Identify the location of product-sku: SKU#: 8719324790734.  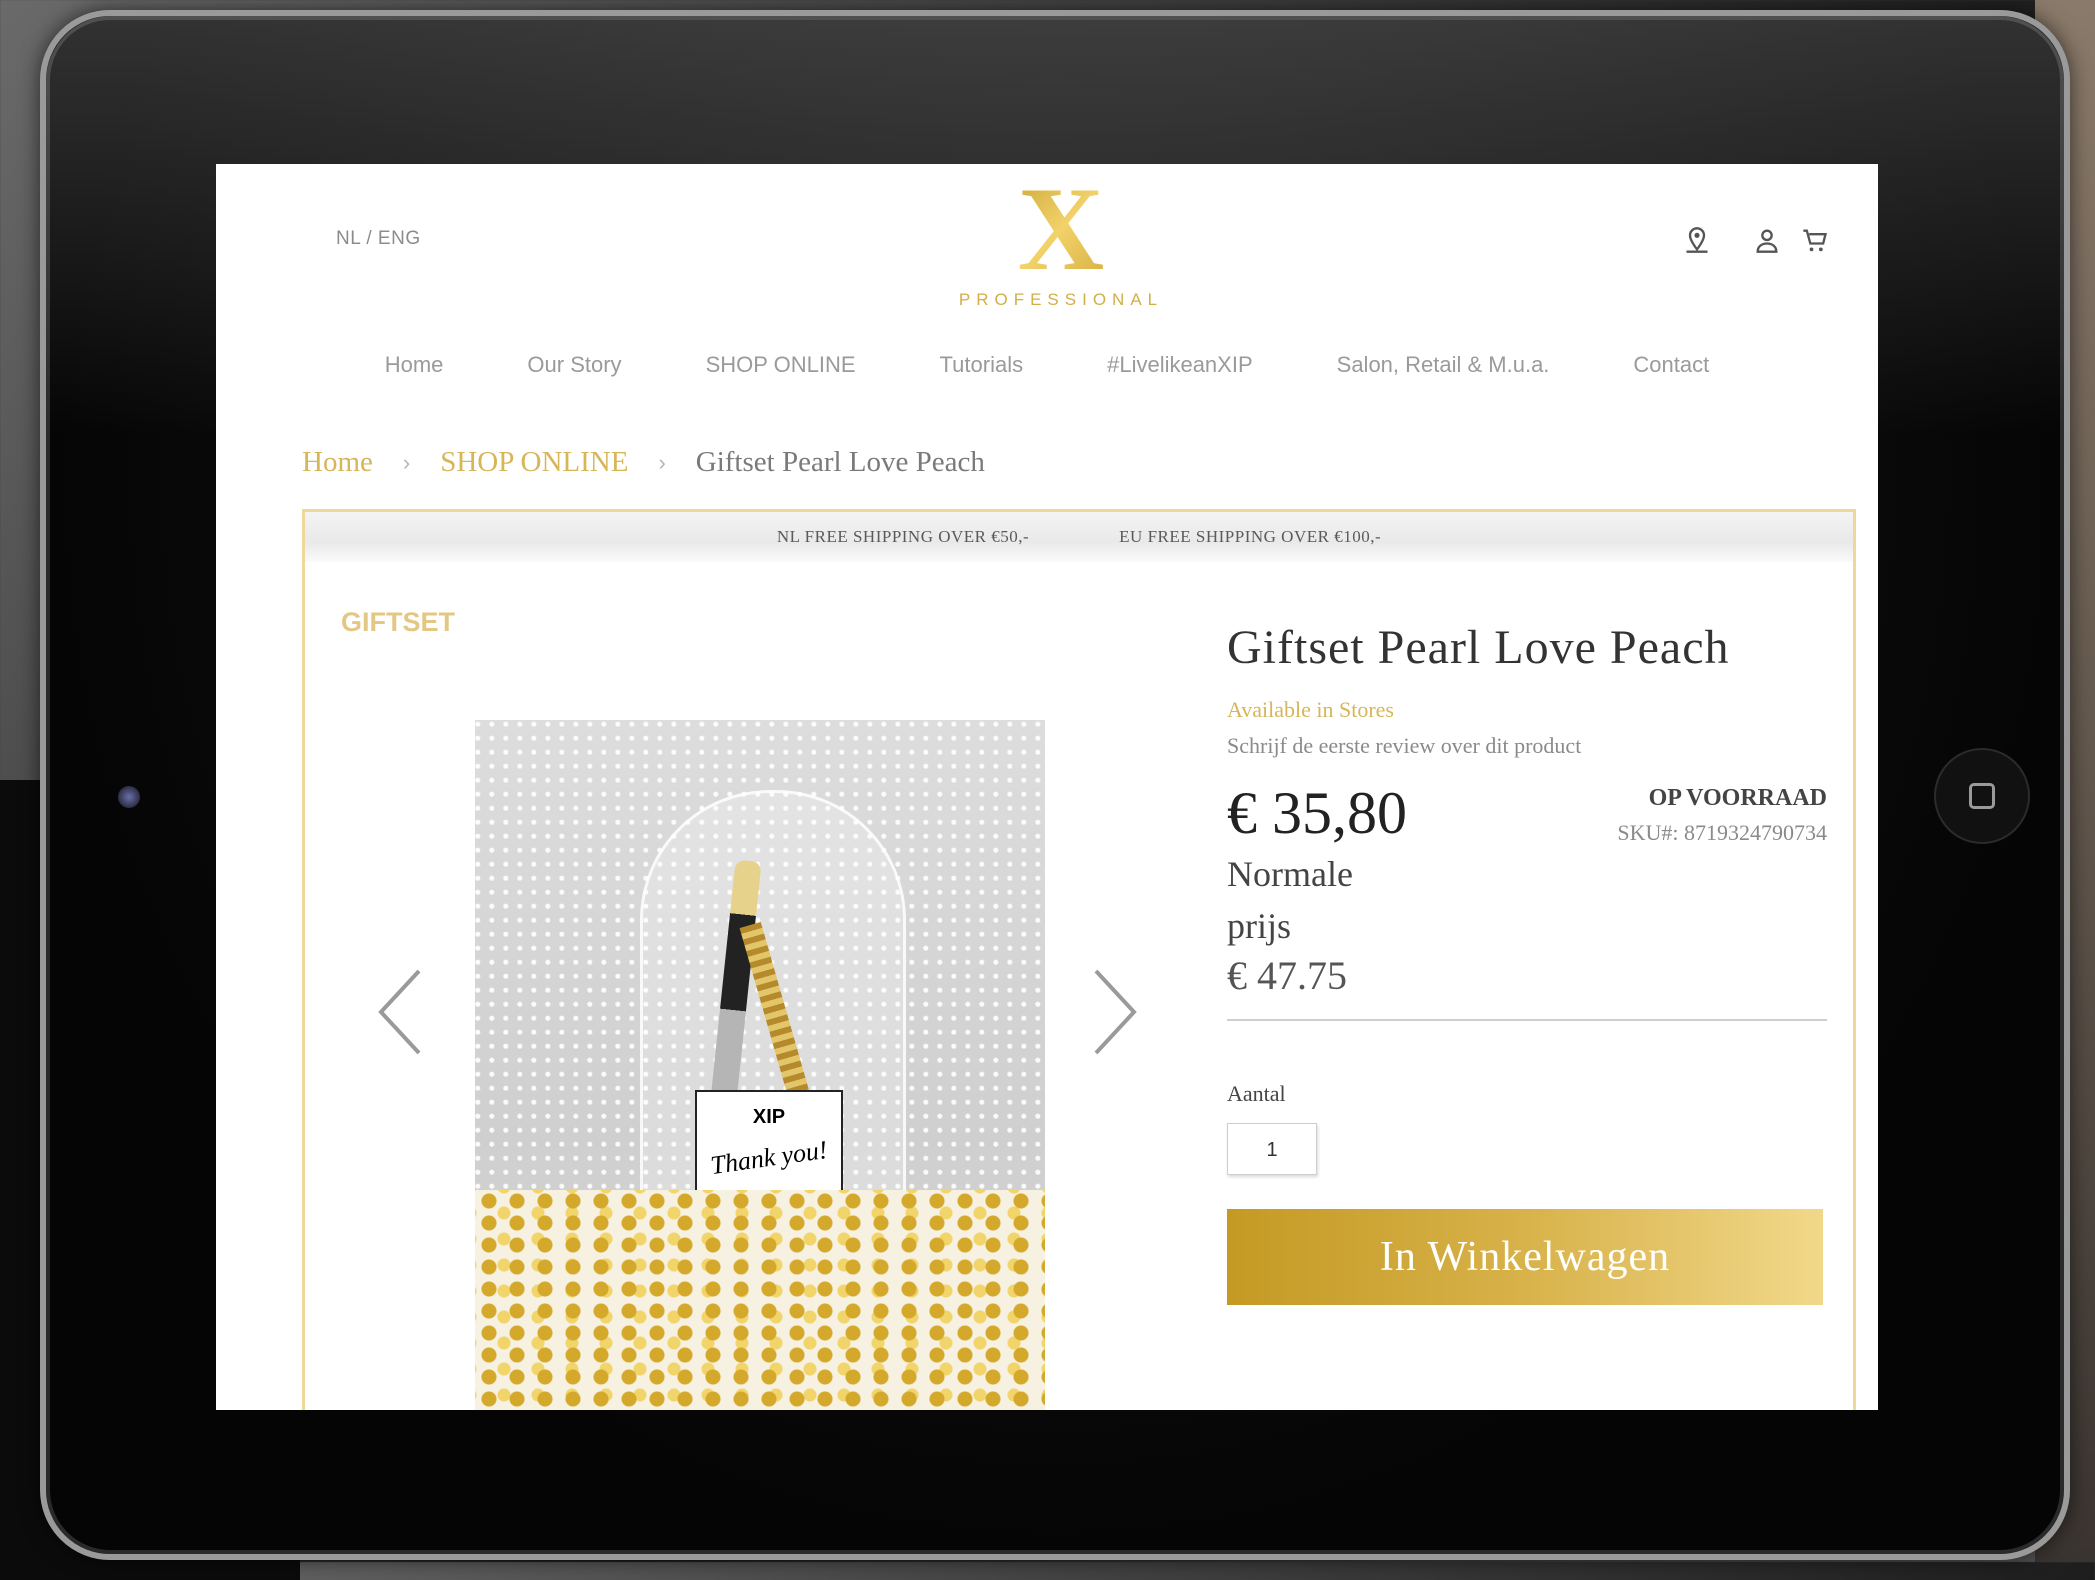
(1722, 832).